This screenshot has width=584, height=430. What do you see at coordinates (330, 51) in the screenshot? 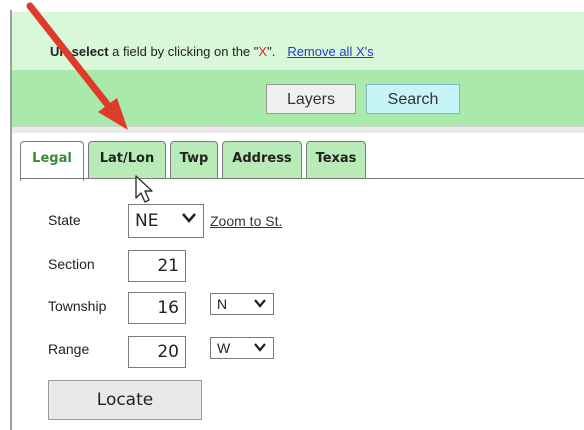
I see `remove-all-x-link: Remove all X's` at bounding box center [330, 51].